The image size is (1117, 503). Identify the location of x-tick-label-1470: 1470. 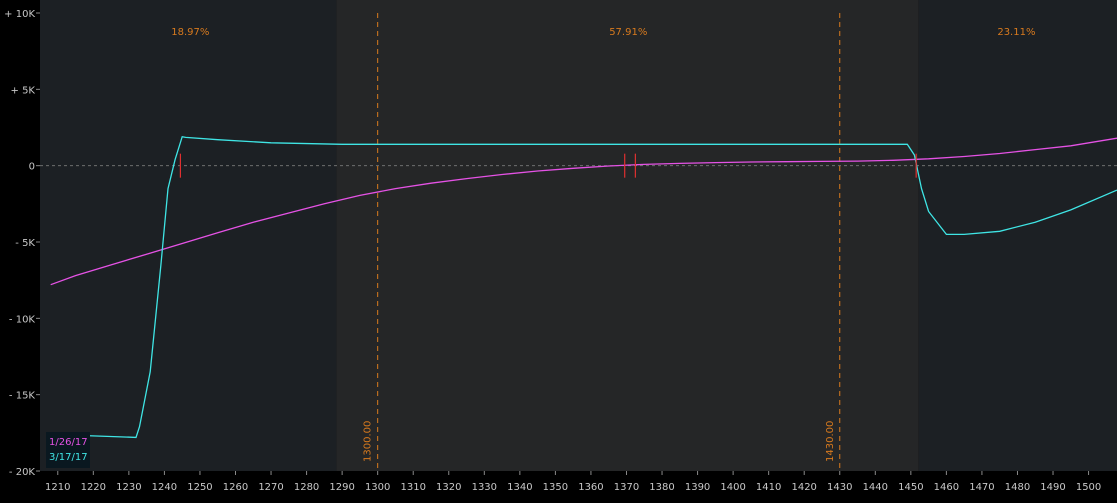
(981, 487).